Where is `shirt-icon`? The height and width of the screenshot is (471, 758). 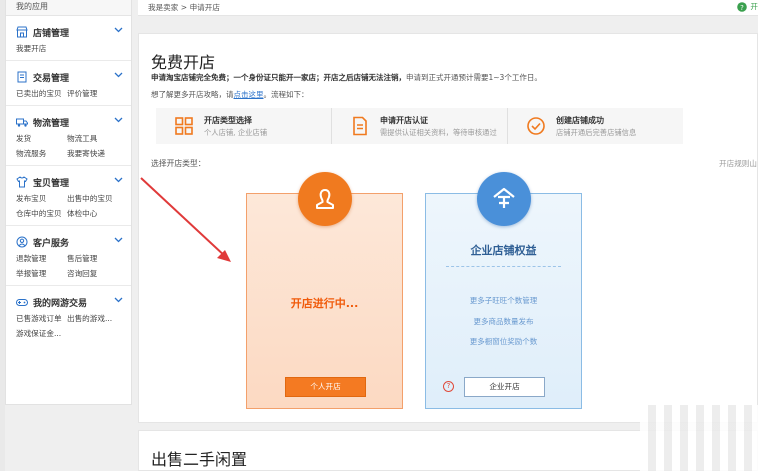
shirt-icon is located at coordinates (22, 182).